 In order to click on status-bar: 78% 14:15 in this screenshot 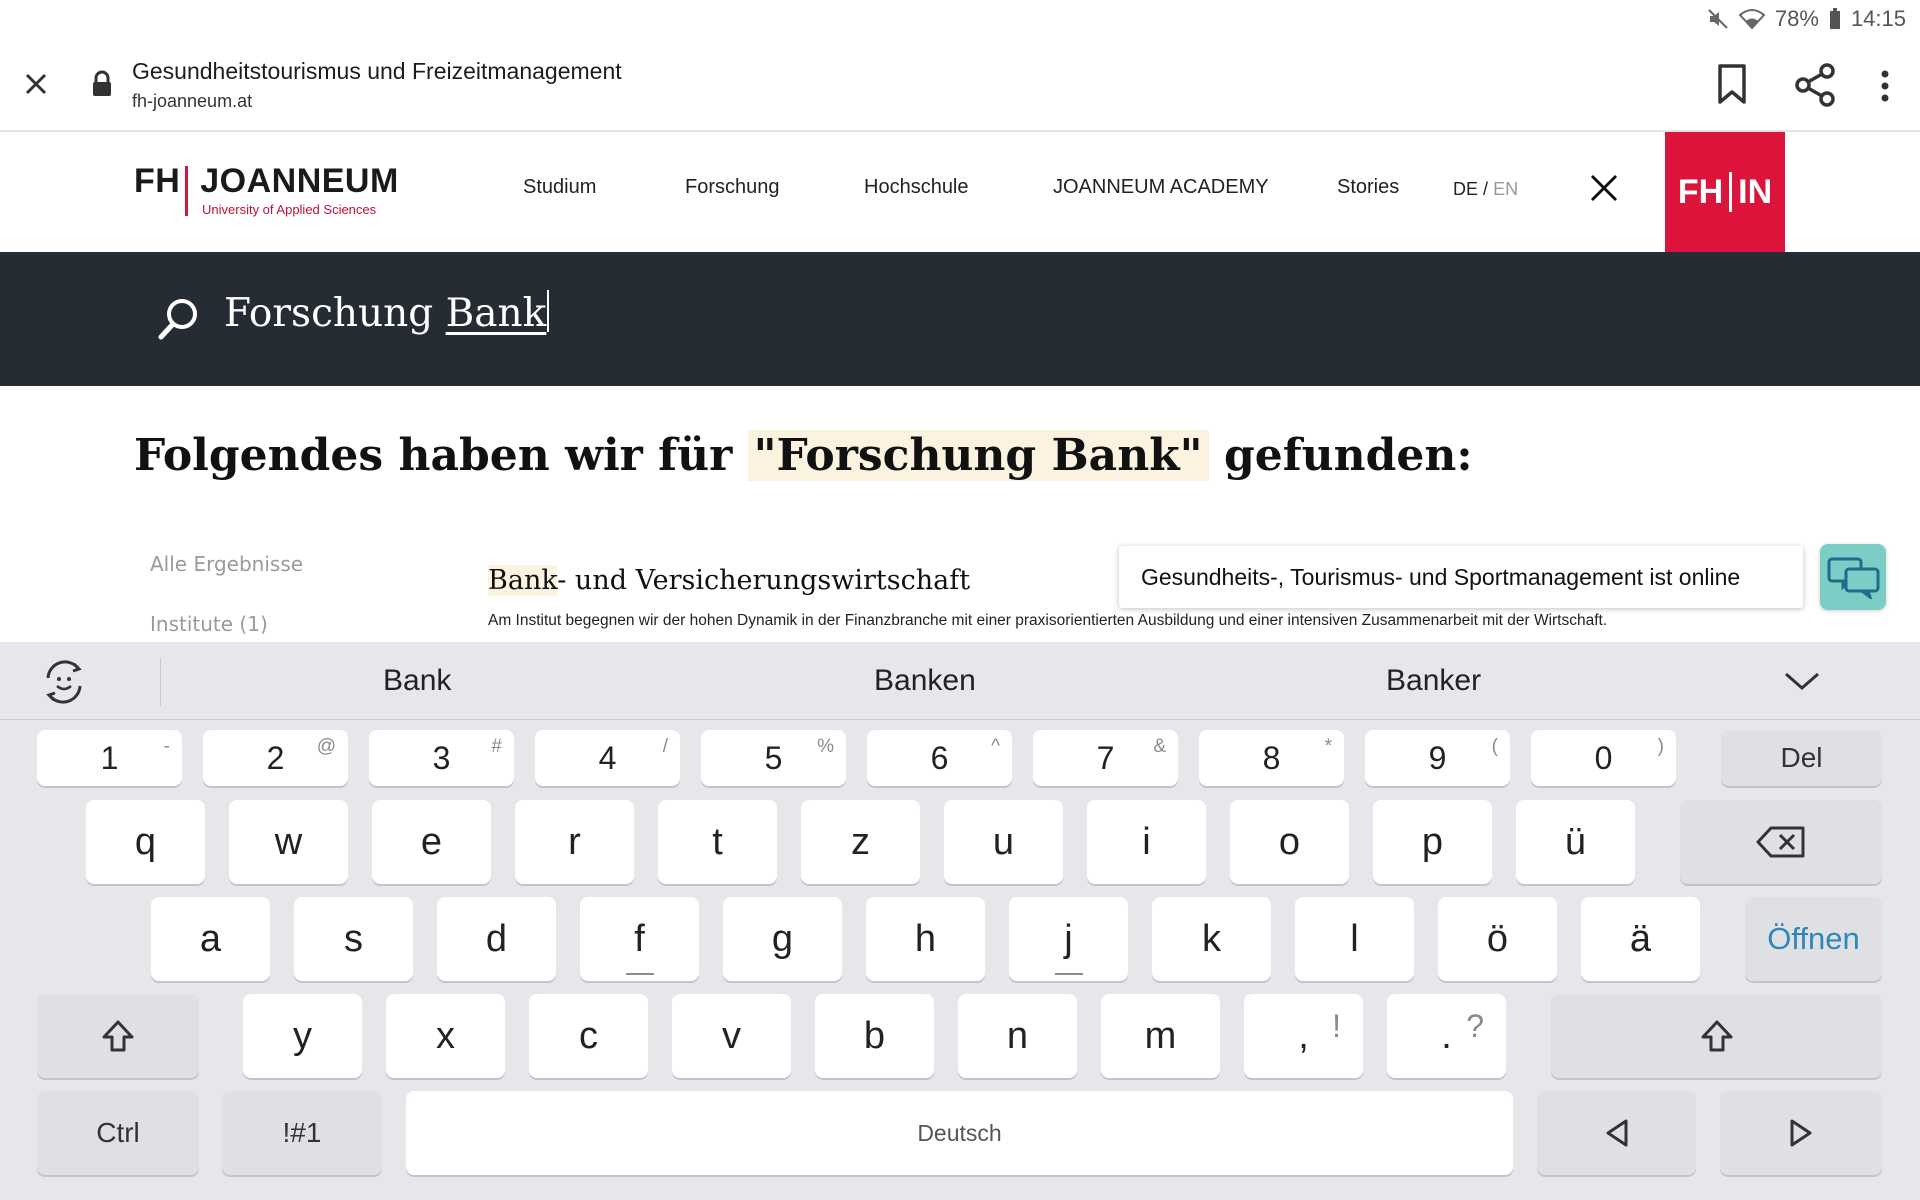, I will do `click(960, 19)`.